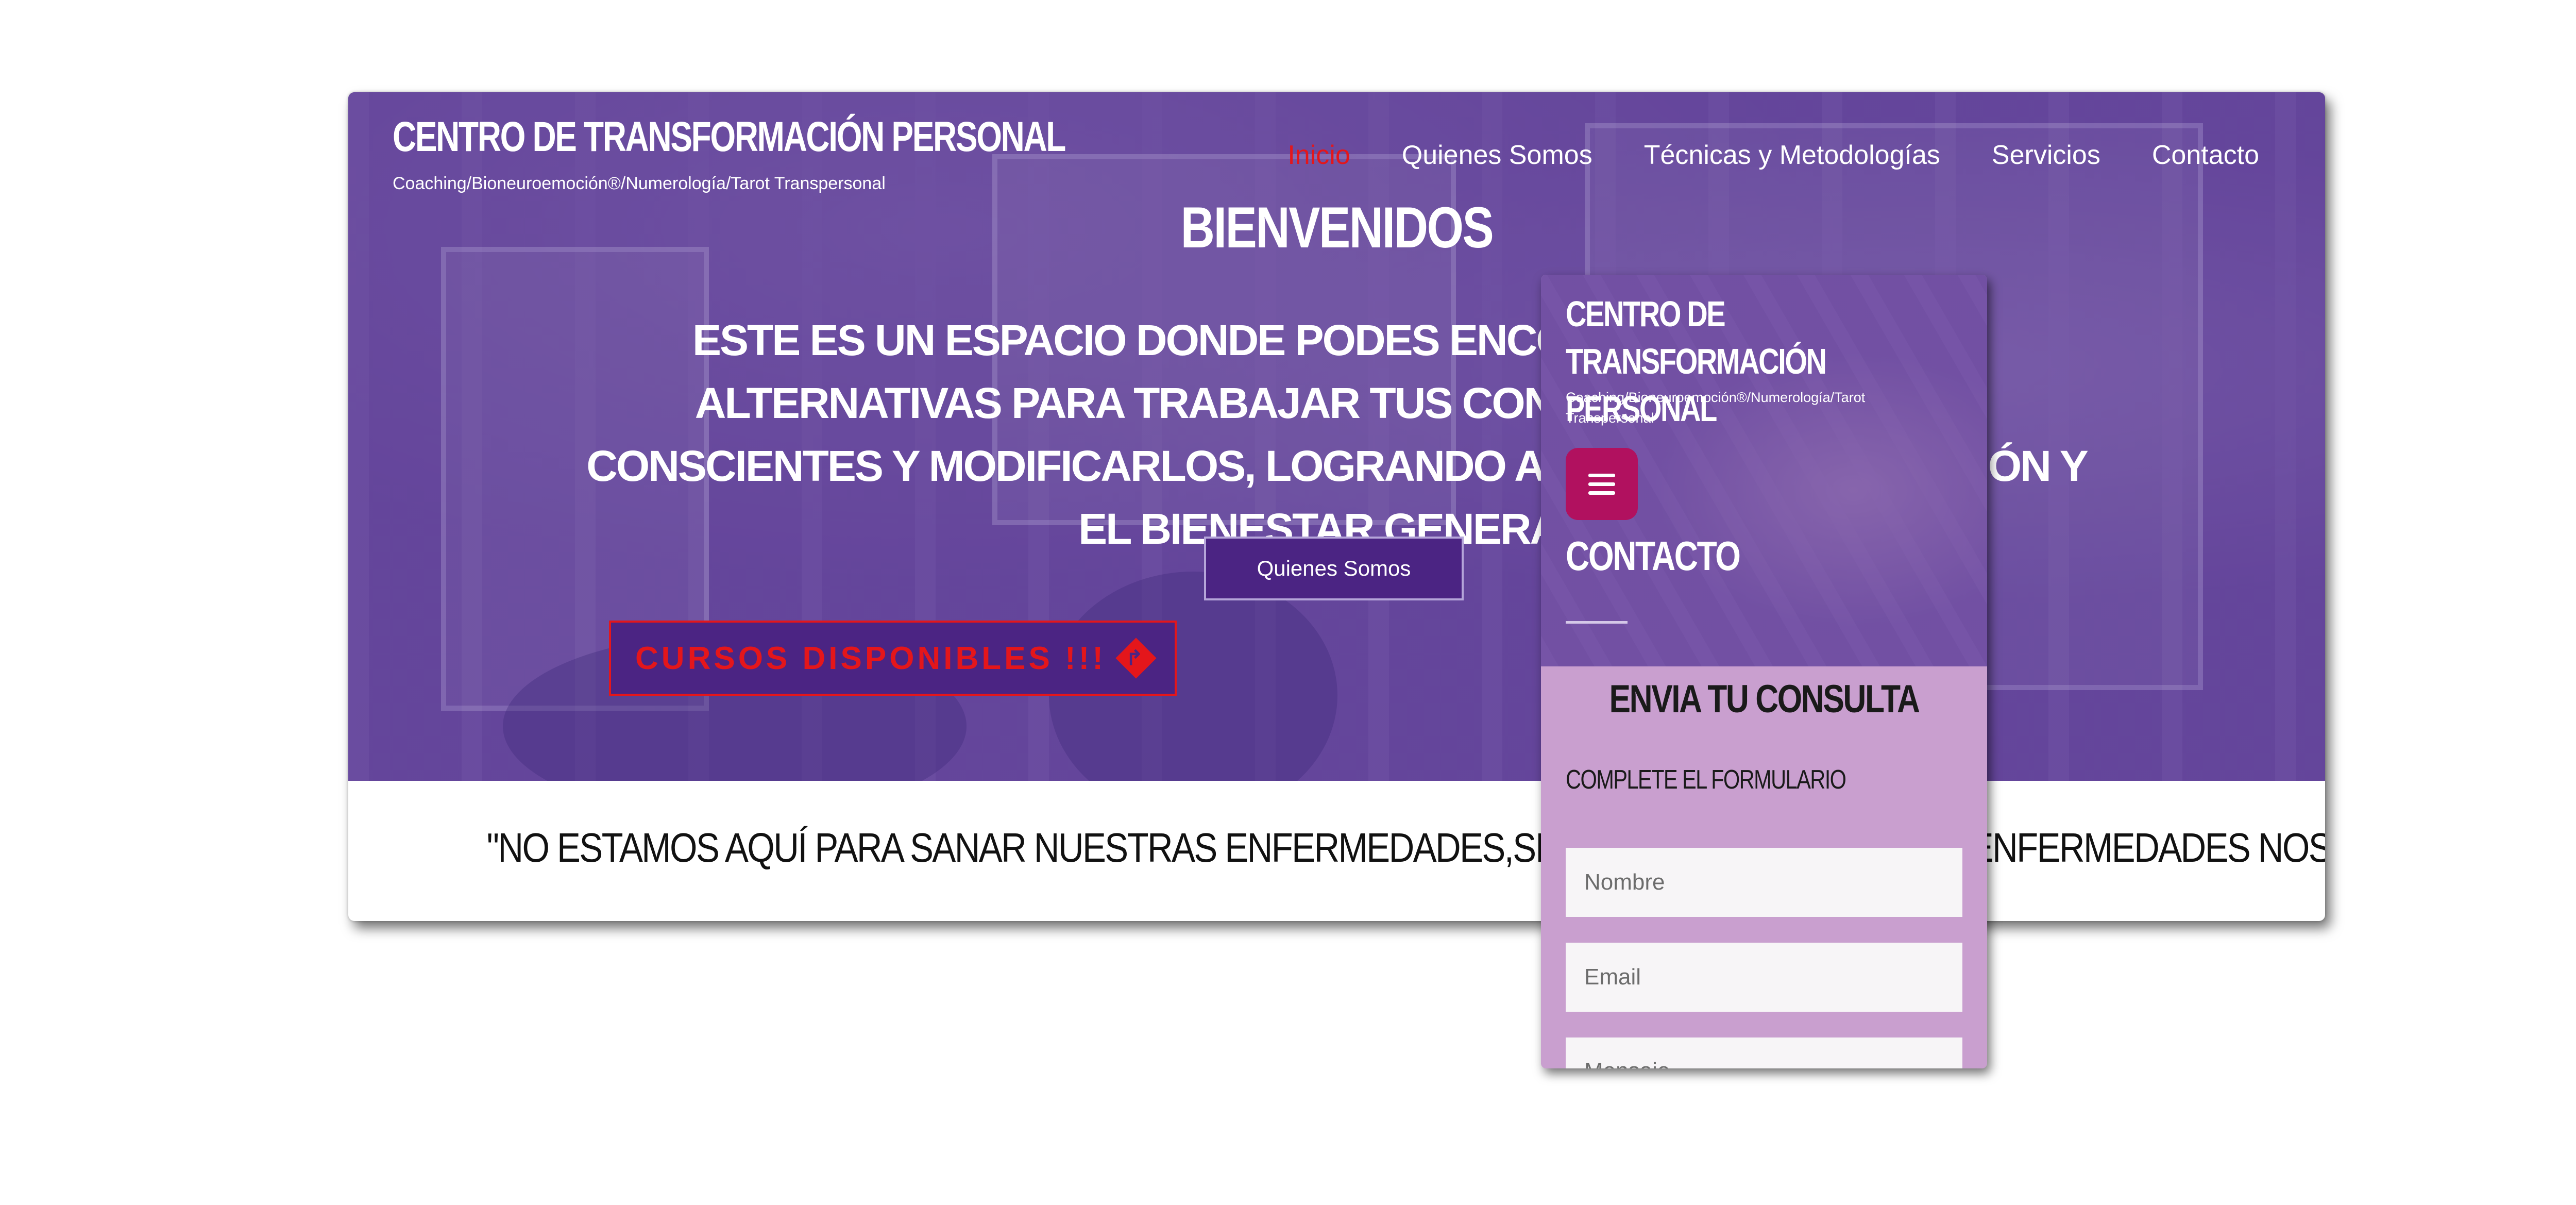 Image resolution: width=2576 pixels, height=1205 pixels. What do you see at coordinates (1318, 155) in the screenshot?
I see `nav-item-inicio: Inicio` at bounding box center [1318, 155].